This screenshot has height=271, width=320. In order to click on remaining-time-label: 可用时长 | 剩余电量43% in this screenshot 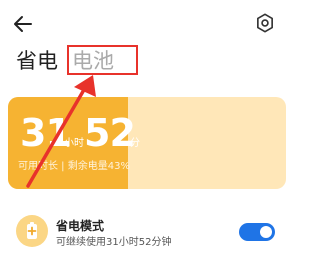, I will do `click(74, 166)`.